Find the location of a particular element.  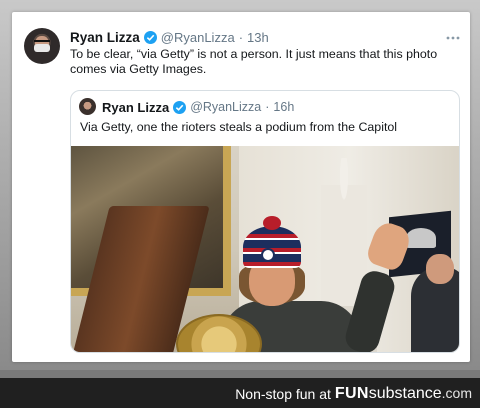

avatar is located at coordinates (42, 46).